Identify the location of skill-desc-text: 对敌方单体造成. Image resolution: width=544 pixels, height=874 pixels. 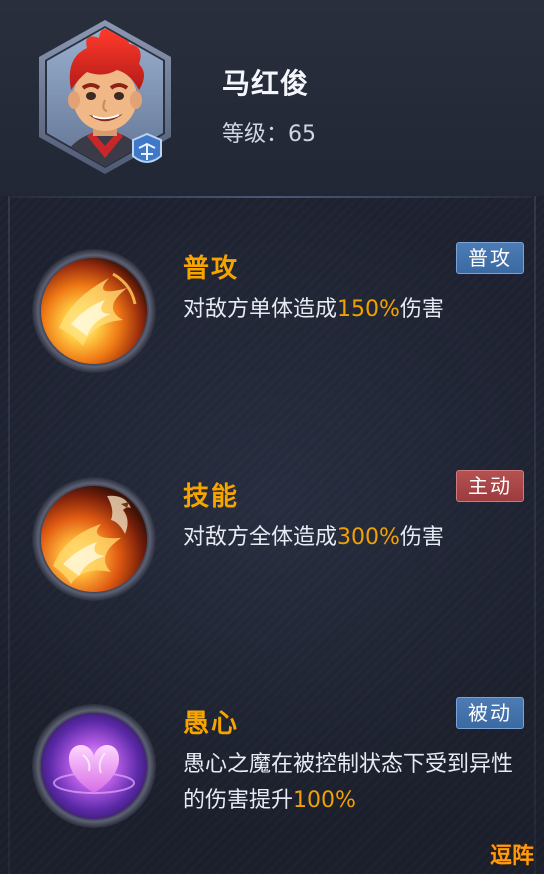
(260, 309).